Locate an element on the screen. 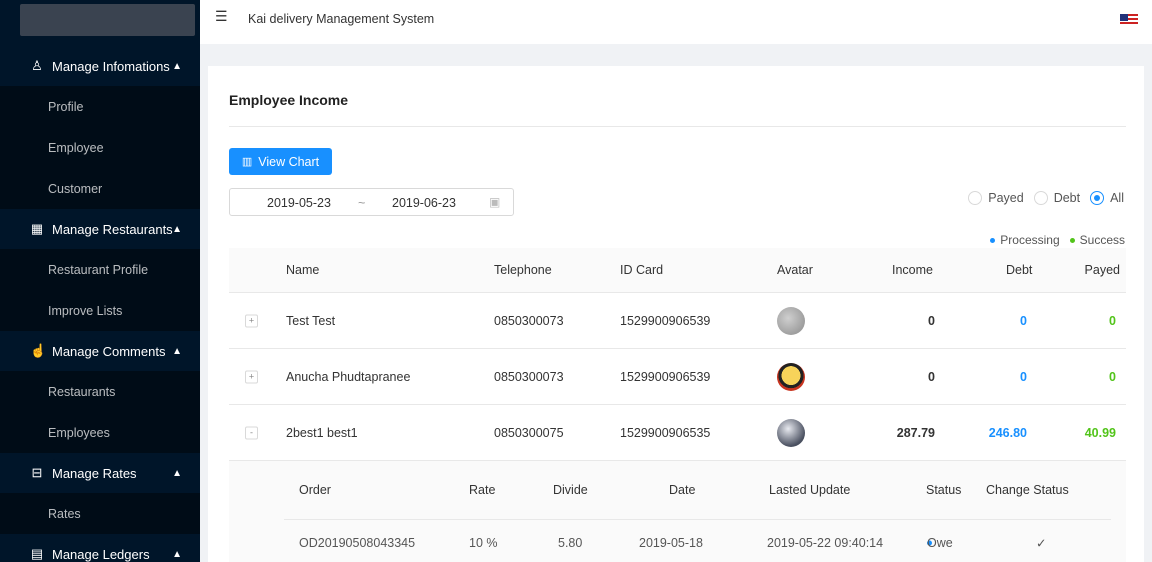  col-telephone: Telephone is located at coordinates (523, 270).